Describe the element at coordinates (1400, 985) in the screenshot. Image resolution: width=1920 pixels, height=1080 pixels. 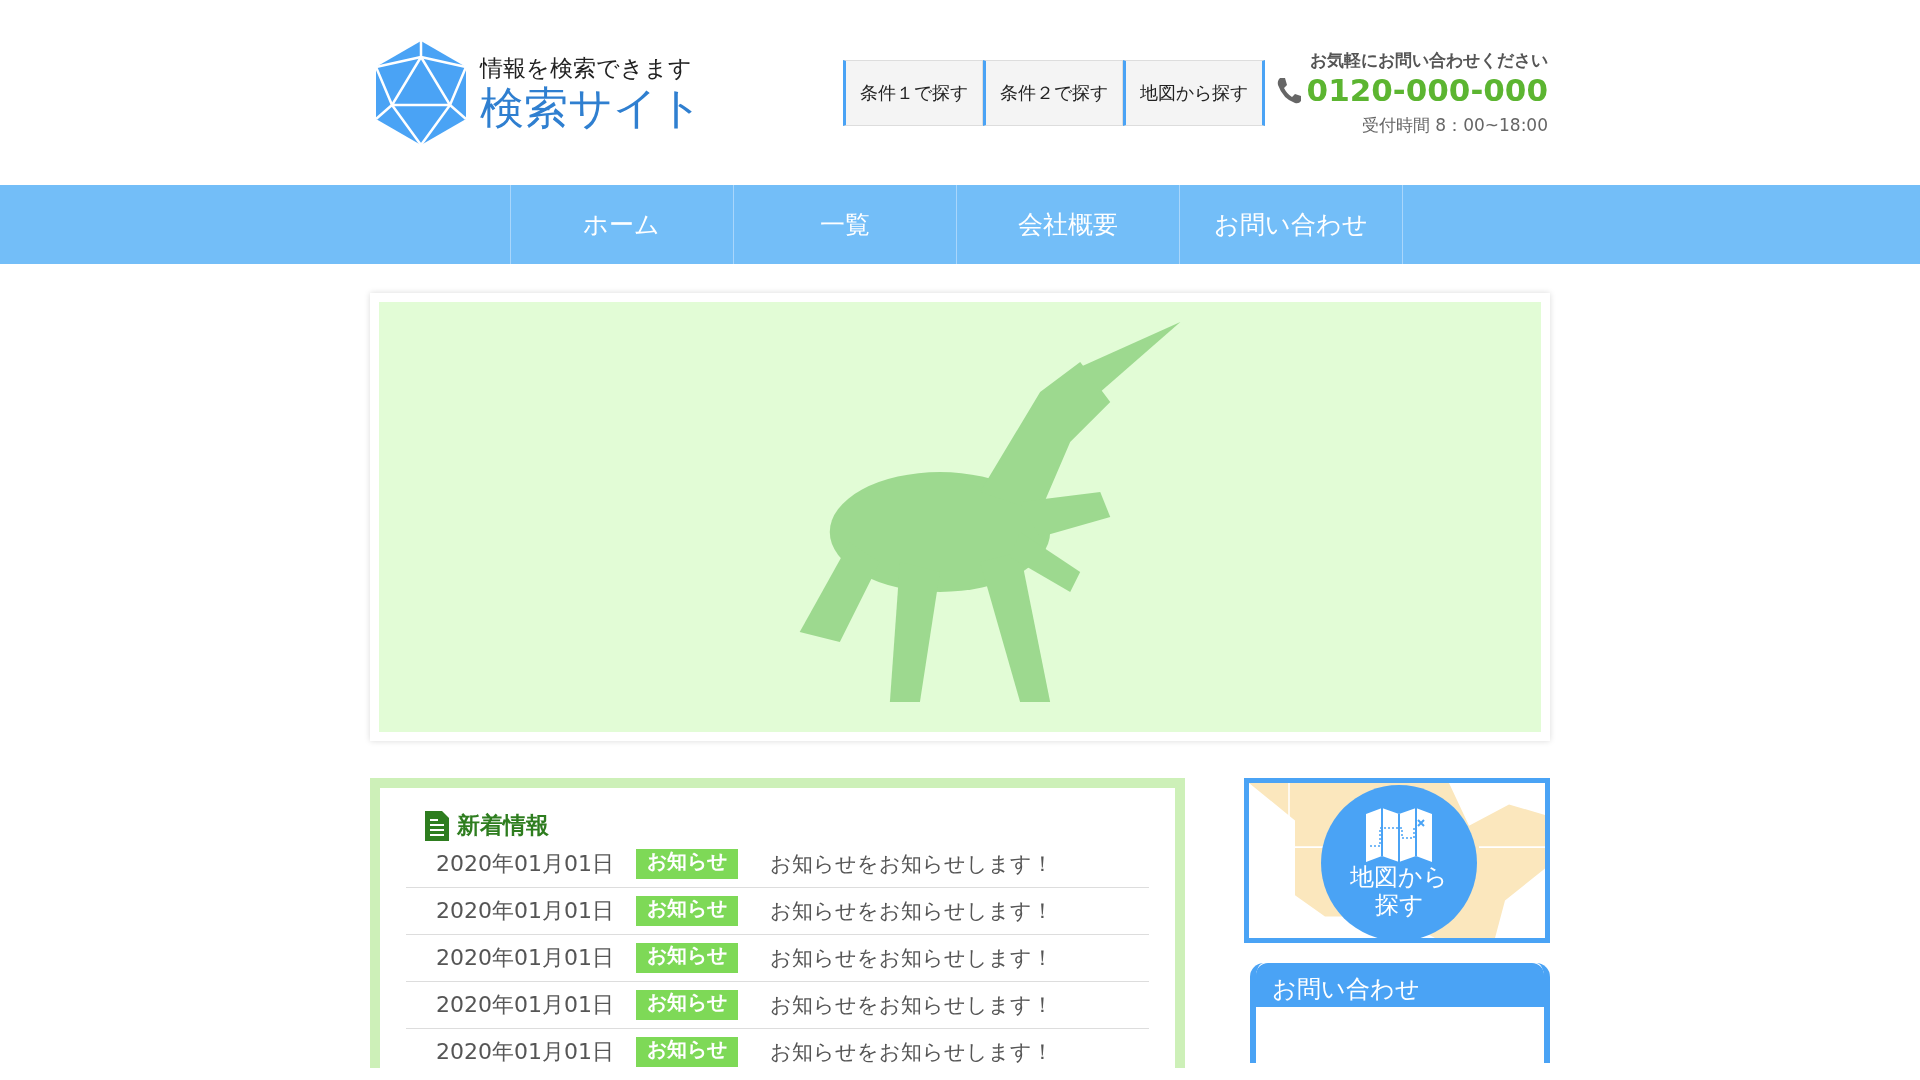
I see `contact-box-title: お問い合わせ` at that location.